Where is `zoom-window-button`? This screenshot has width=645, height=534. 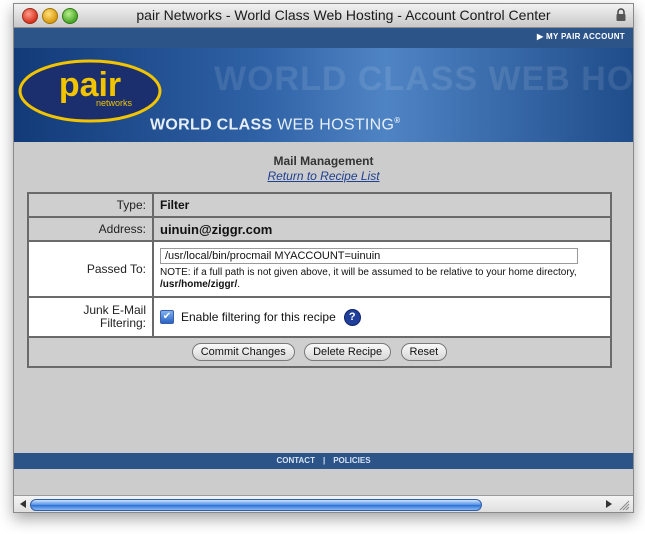 zoom-window-button is located at coordinates (70, 16).